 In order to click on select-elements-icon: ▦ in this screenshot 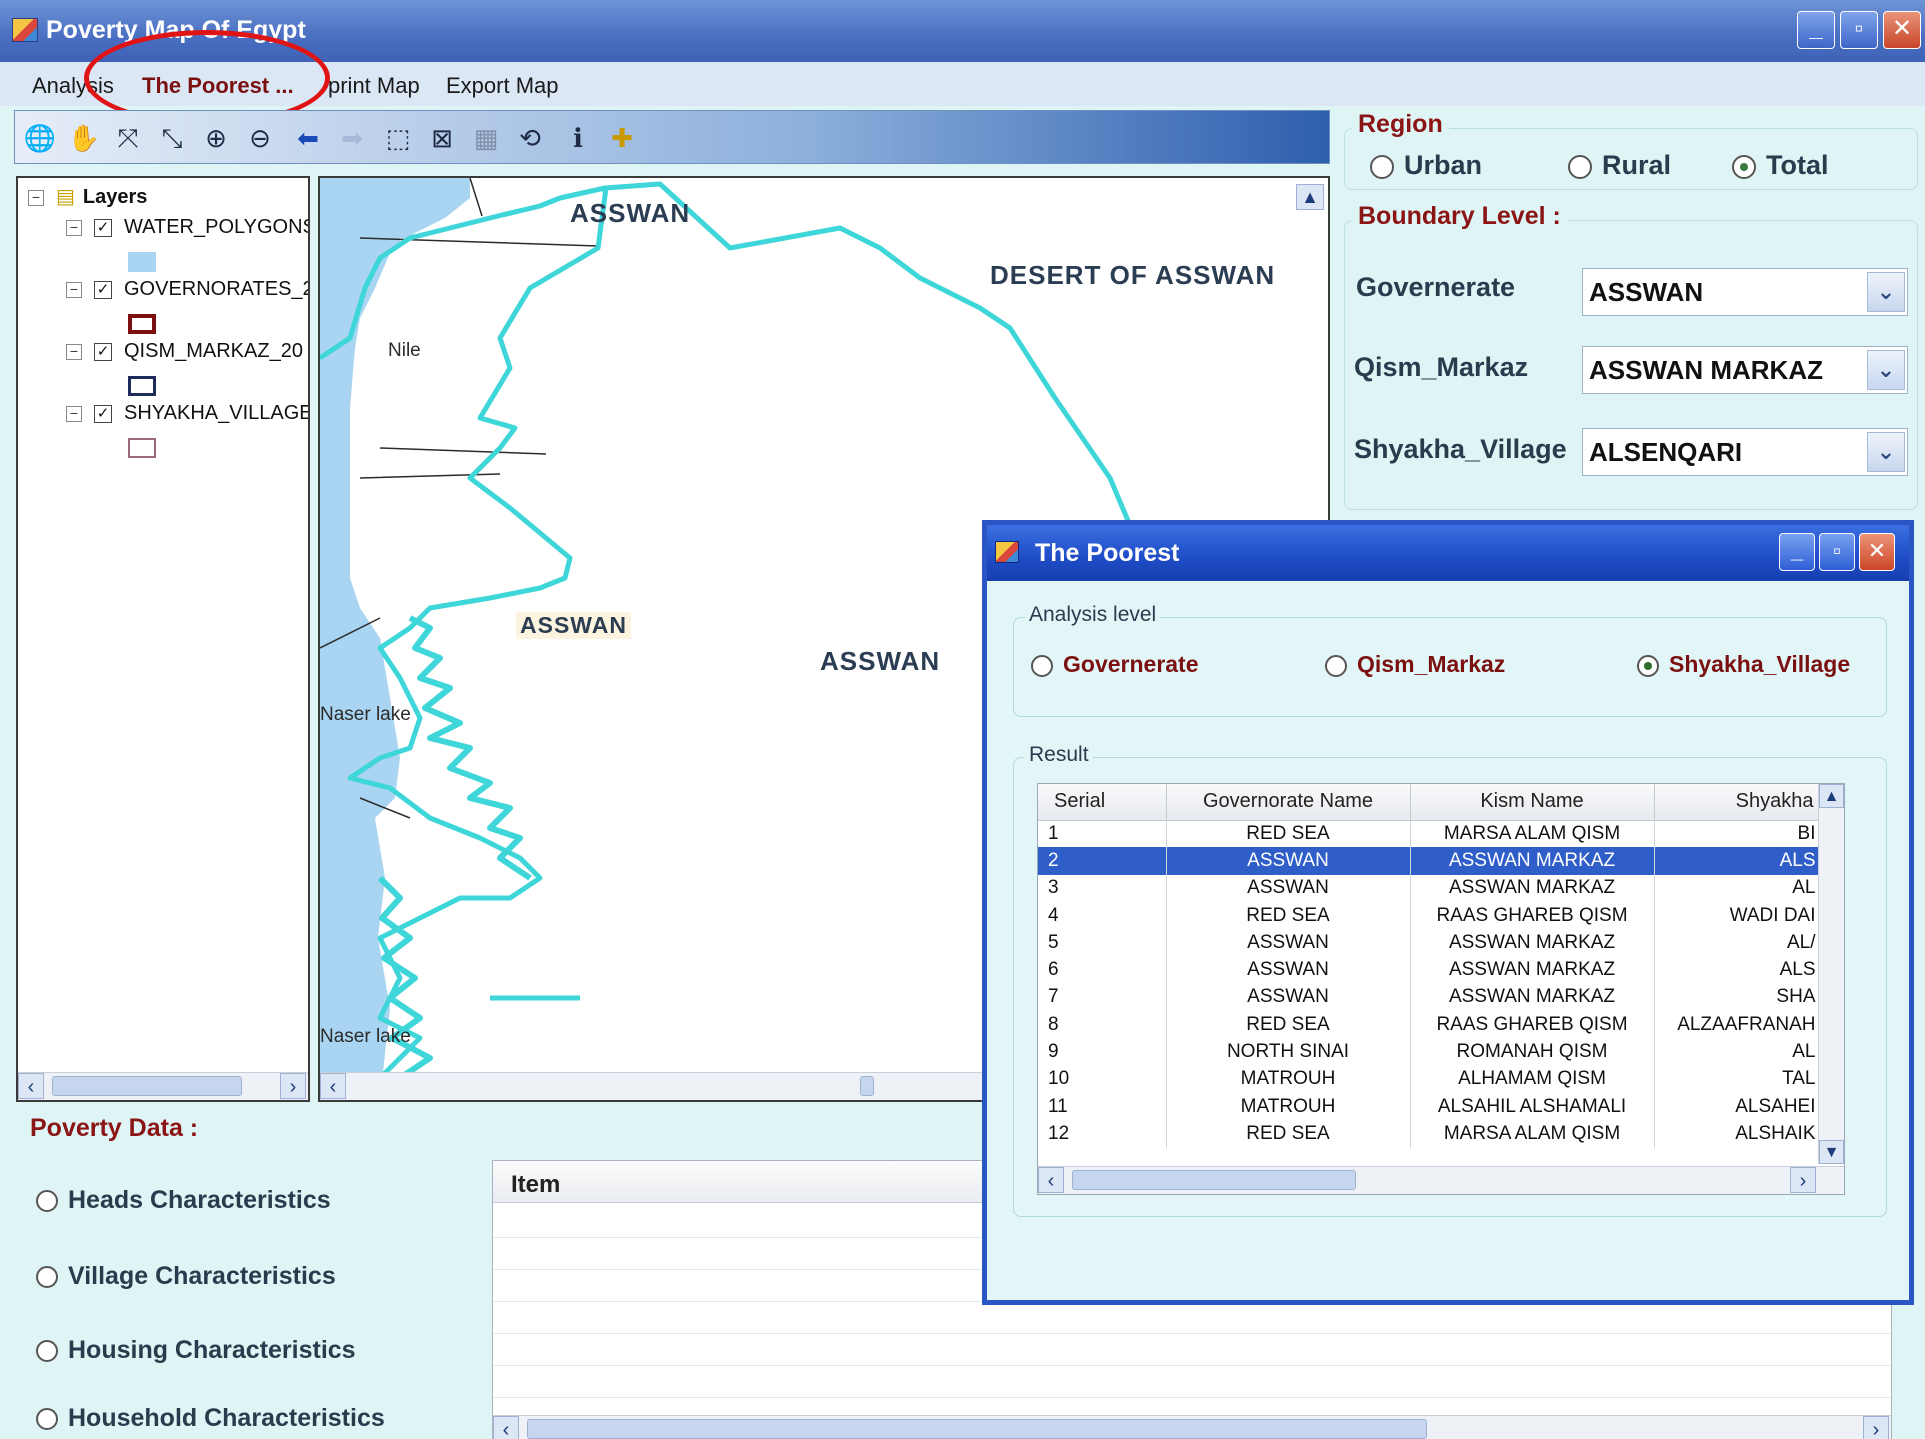, I will do `click(486, 138)`.